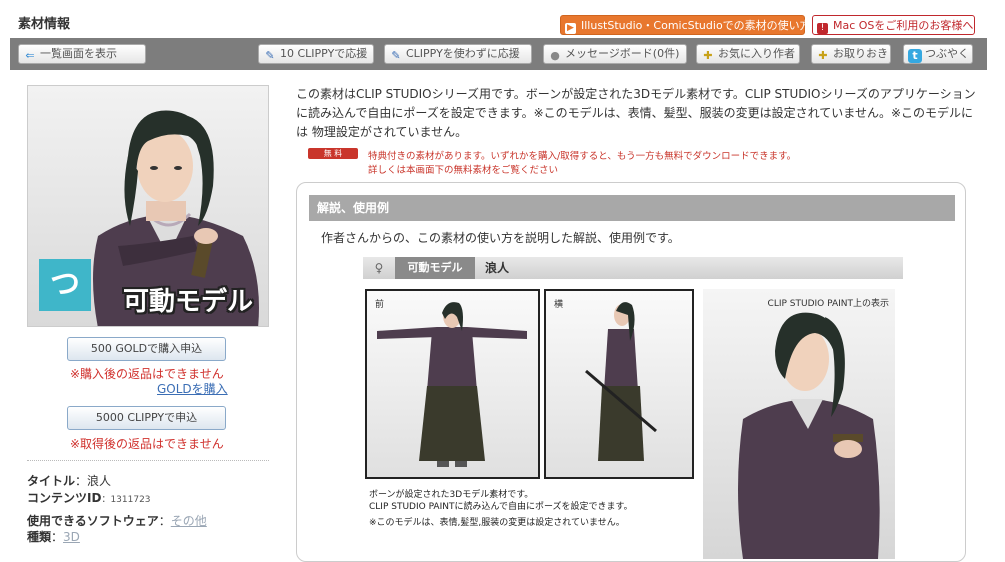  I want to click on back-to-list-button: ⇐ 一覧画面を表示, so click(82, 54).